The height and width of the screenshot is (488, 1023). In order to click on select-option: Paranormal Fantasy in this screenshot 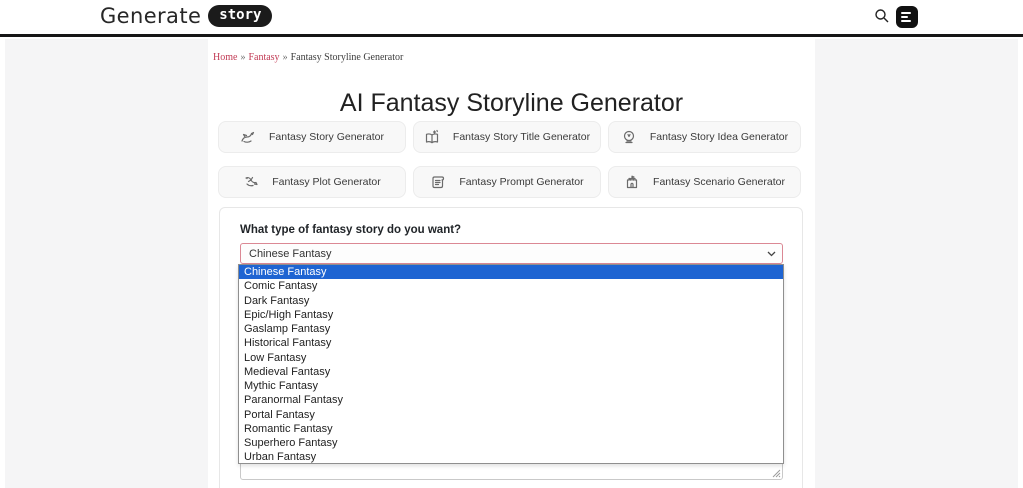, I will do `click(511, 400)`.